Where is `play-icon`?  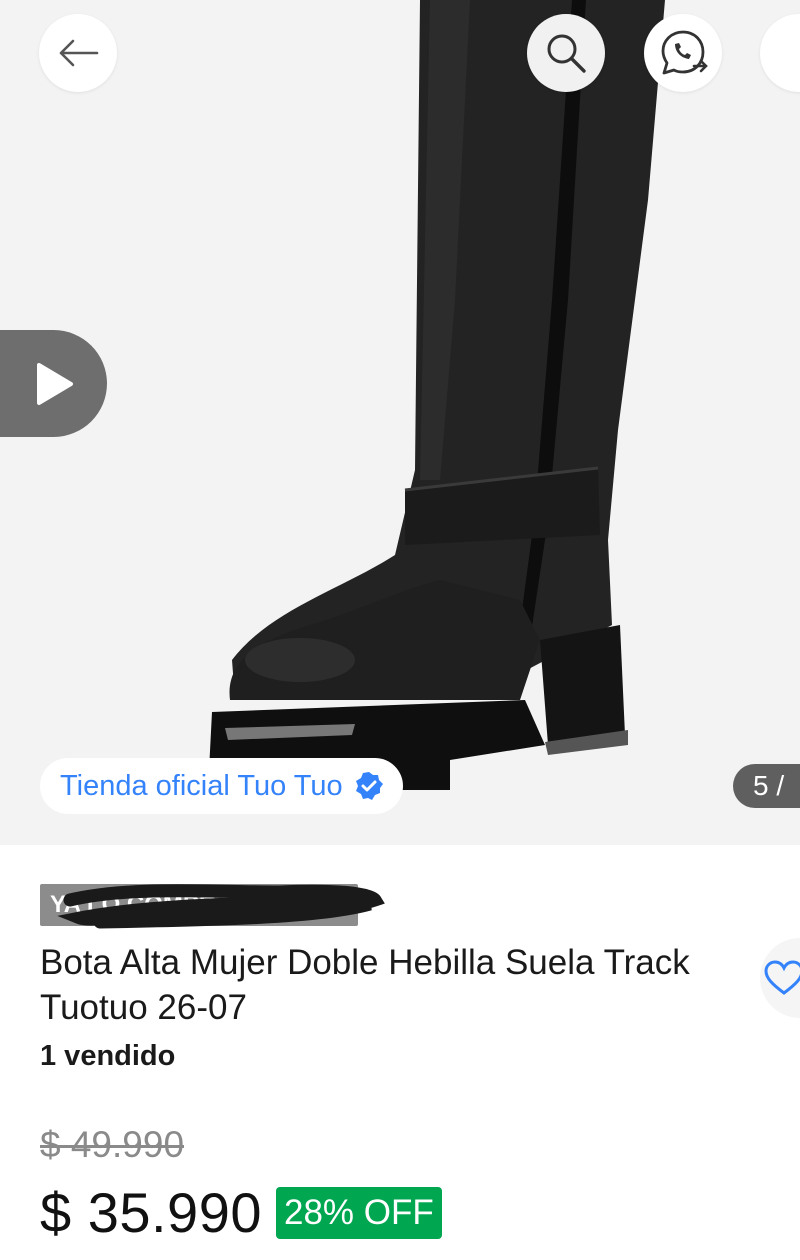
play-icon is located at coordinates (54, 383).